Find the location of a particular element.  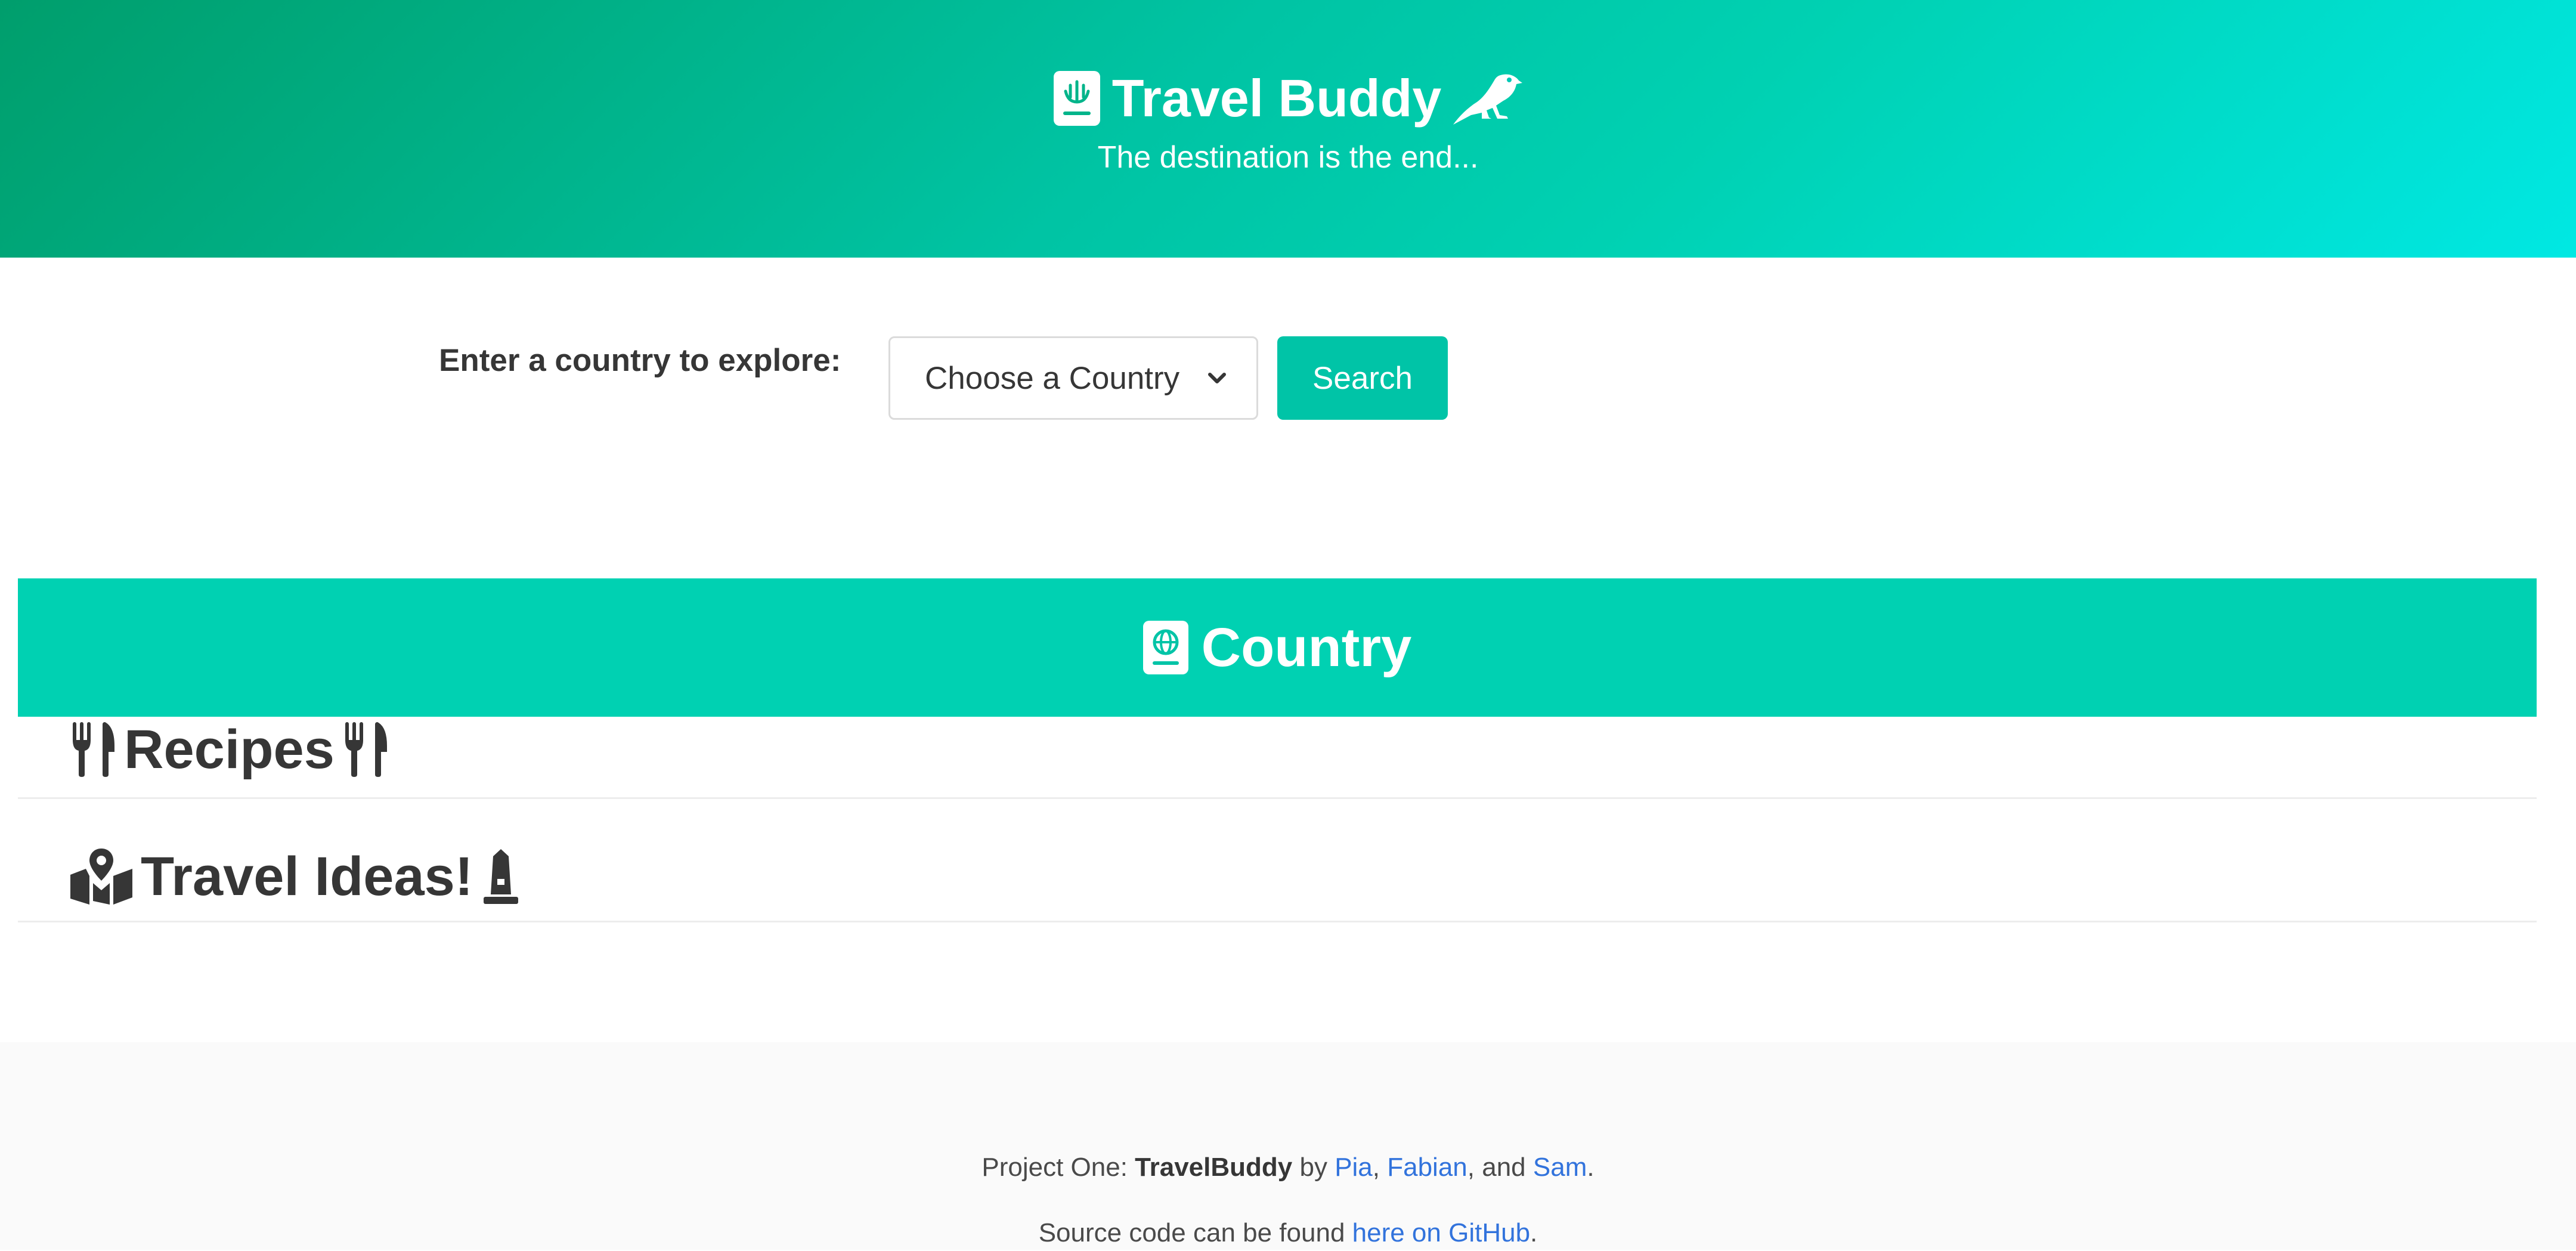

project-name: TravelBuddy is located at coordinates (1214, 1167).